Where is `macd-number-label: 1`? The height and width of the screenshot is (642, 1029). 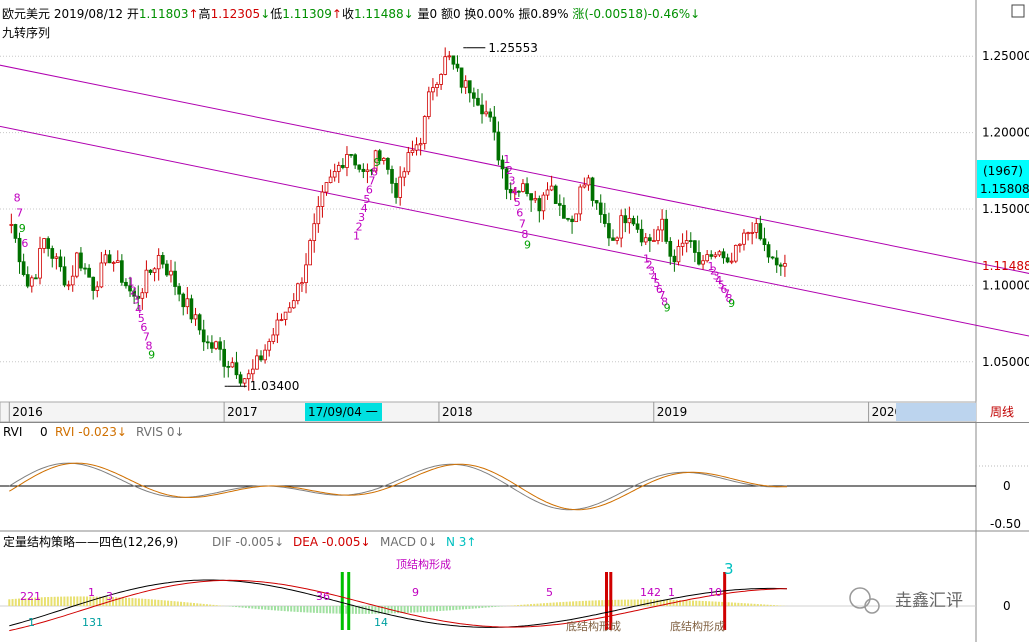 macd-number-label: 1 is located at coordinates (91, 592).